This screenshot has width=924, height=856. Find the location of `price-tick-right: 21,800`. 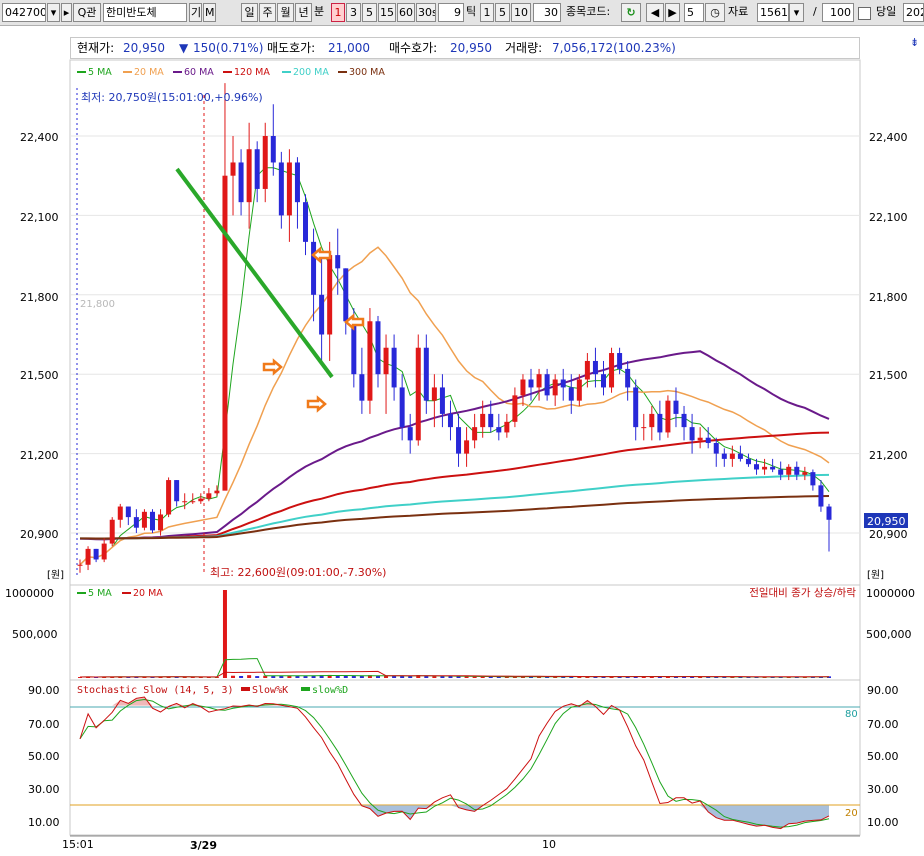

price-tick-right: 21,800 is located at coordinates (888, 297).